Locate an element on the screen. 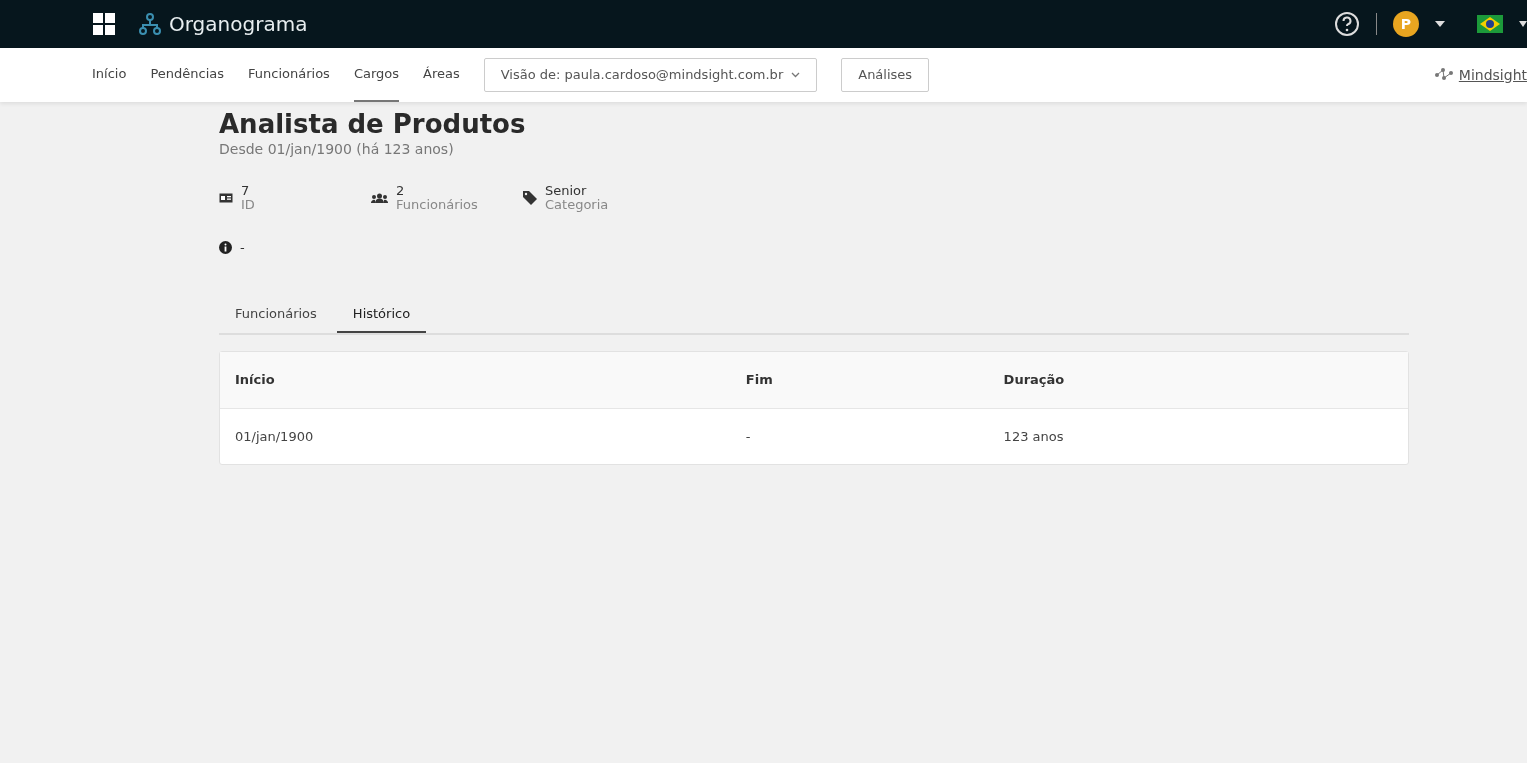 This screenshot has height=763, width=1527. column-header: Início is located at coordinates (475, 380).